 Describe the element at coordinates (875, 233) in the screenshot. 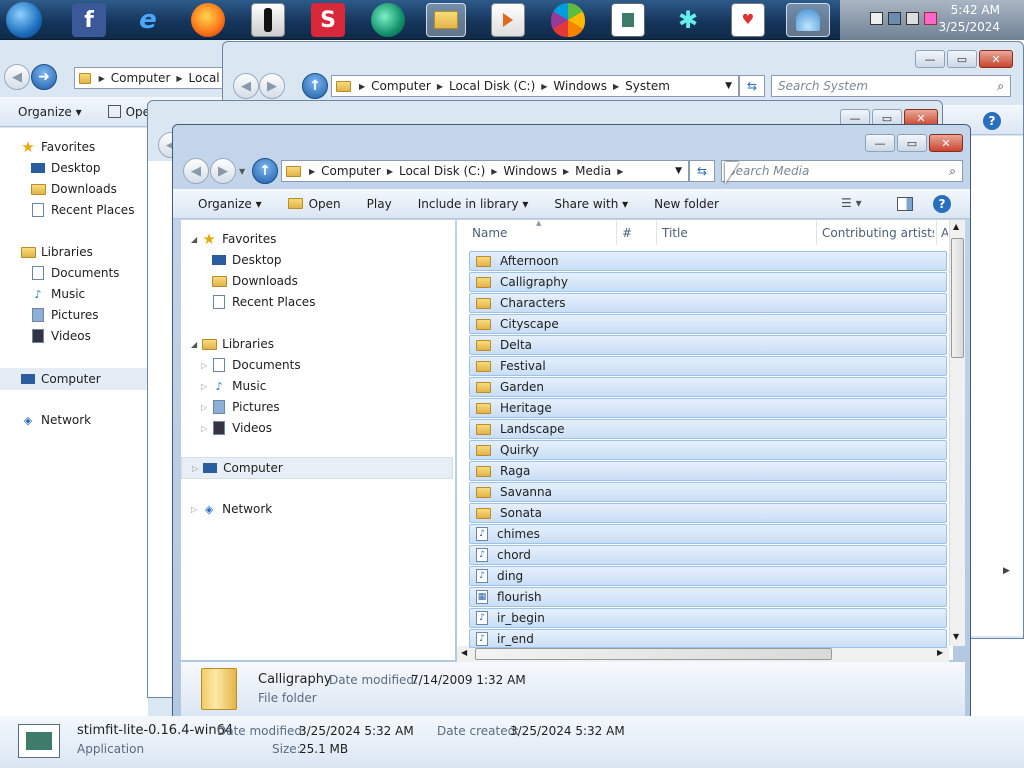

I see `column-header-contributing-artists: Contributing artists` at that location.